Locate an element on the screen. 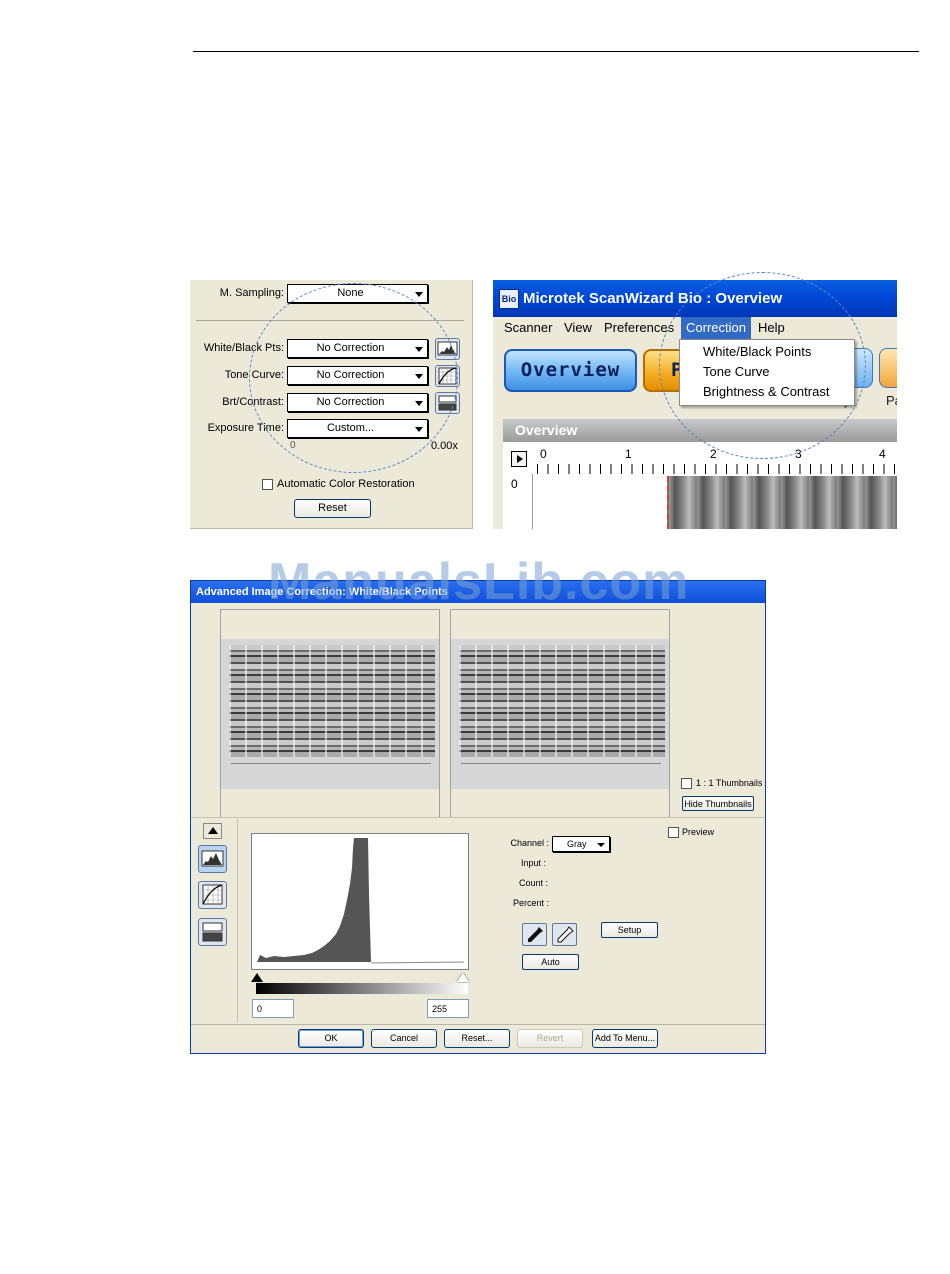 The image size is (950, 1274). brt-contrast-dropdown: No Correction is located at coordinates (357, 402).